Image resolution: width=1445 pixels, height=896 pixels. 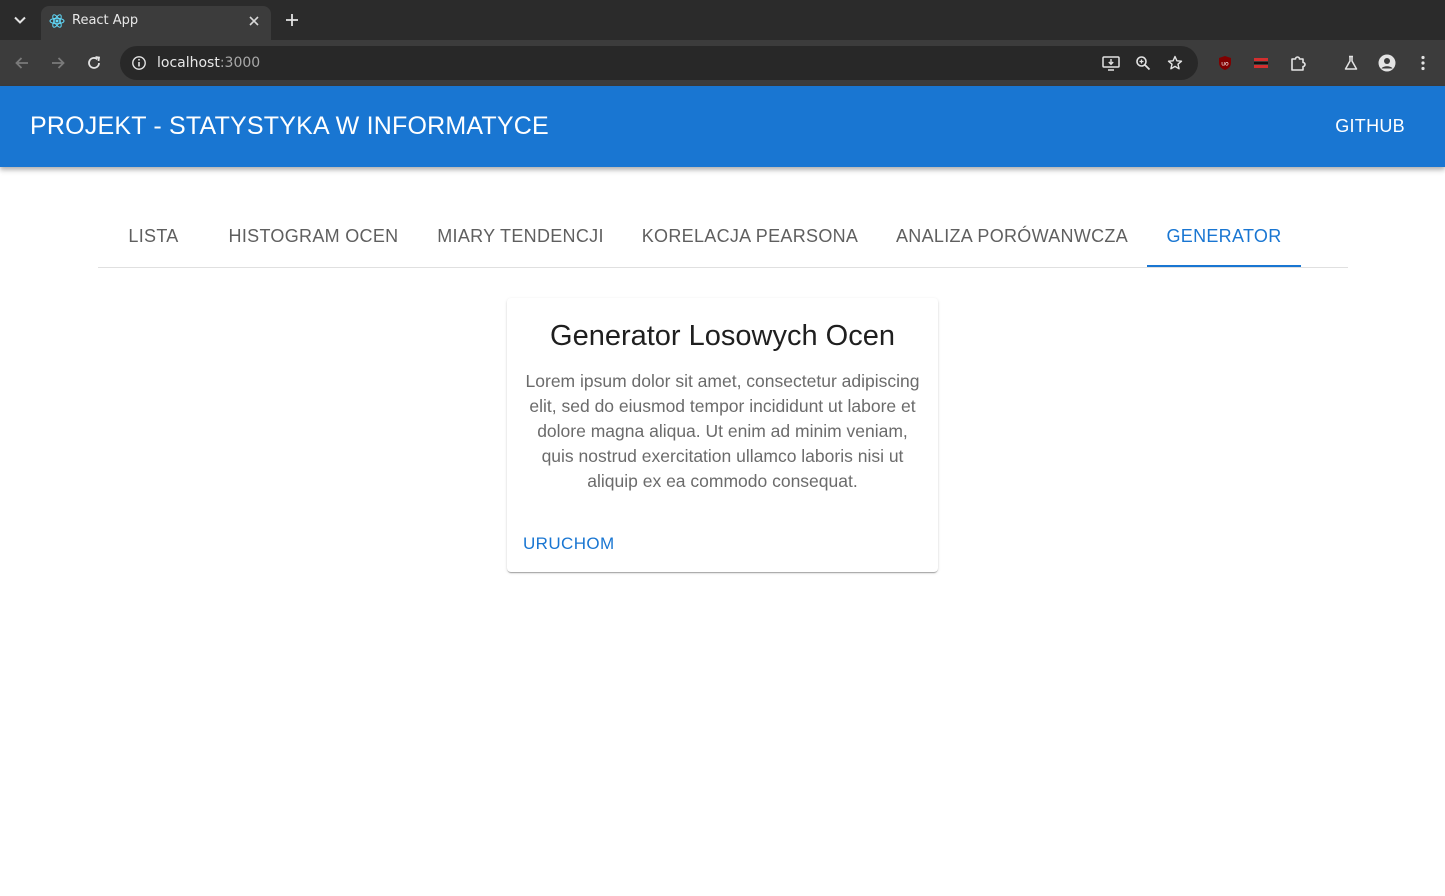 I want to click on svg-text: uo, so click(x=1225, y=64).